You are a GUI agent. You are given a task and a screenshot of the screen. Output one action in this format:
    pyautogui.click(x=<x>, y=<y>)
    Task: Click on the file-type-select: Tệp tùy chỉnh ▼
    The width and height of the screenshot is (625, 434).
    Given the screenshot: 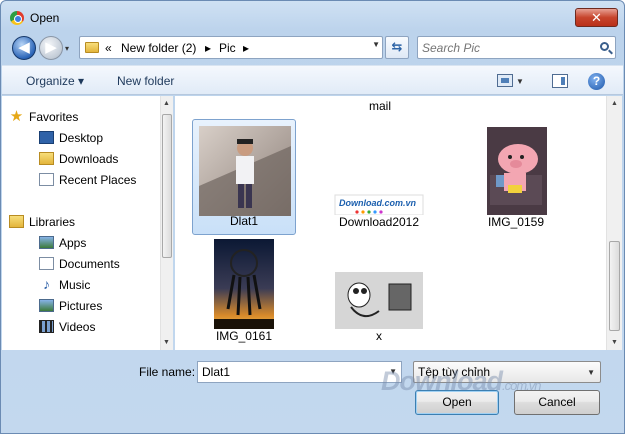 What is the action you would take?
    pyautogui.click(x=507, y=372)
    